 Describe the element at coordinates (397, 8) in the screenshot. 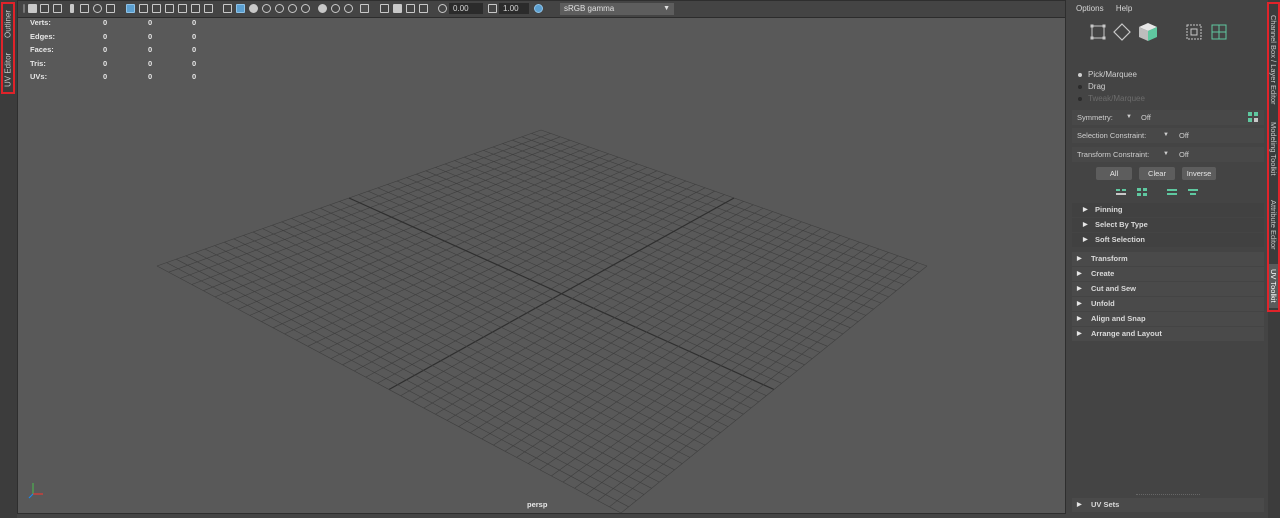

I see `xray-active-icon` at that location.